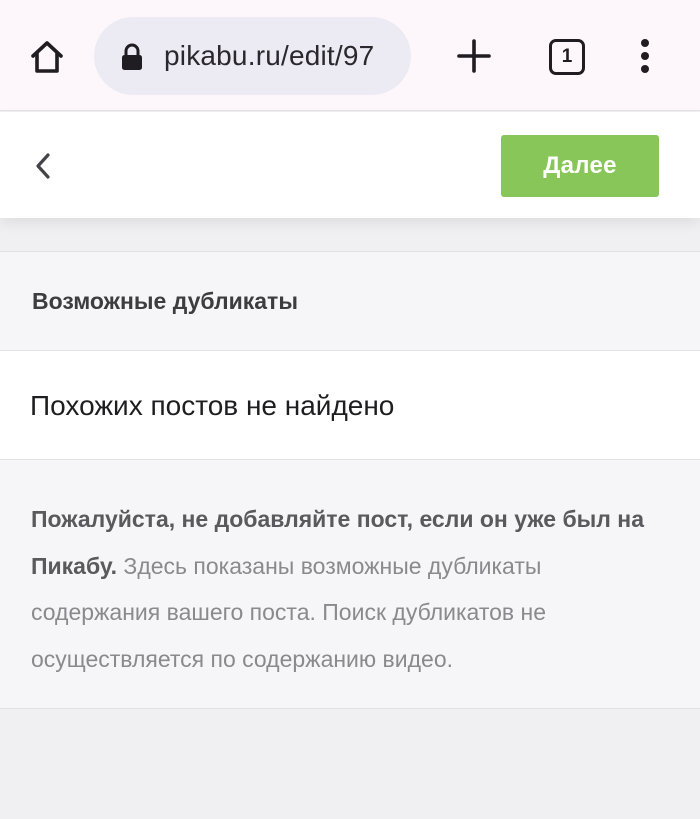 The width and height of the screenshot is (700, 819). Describe the element at coordinates (132, 56) in the screenshot. I see `lock-icon` at that location.